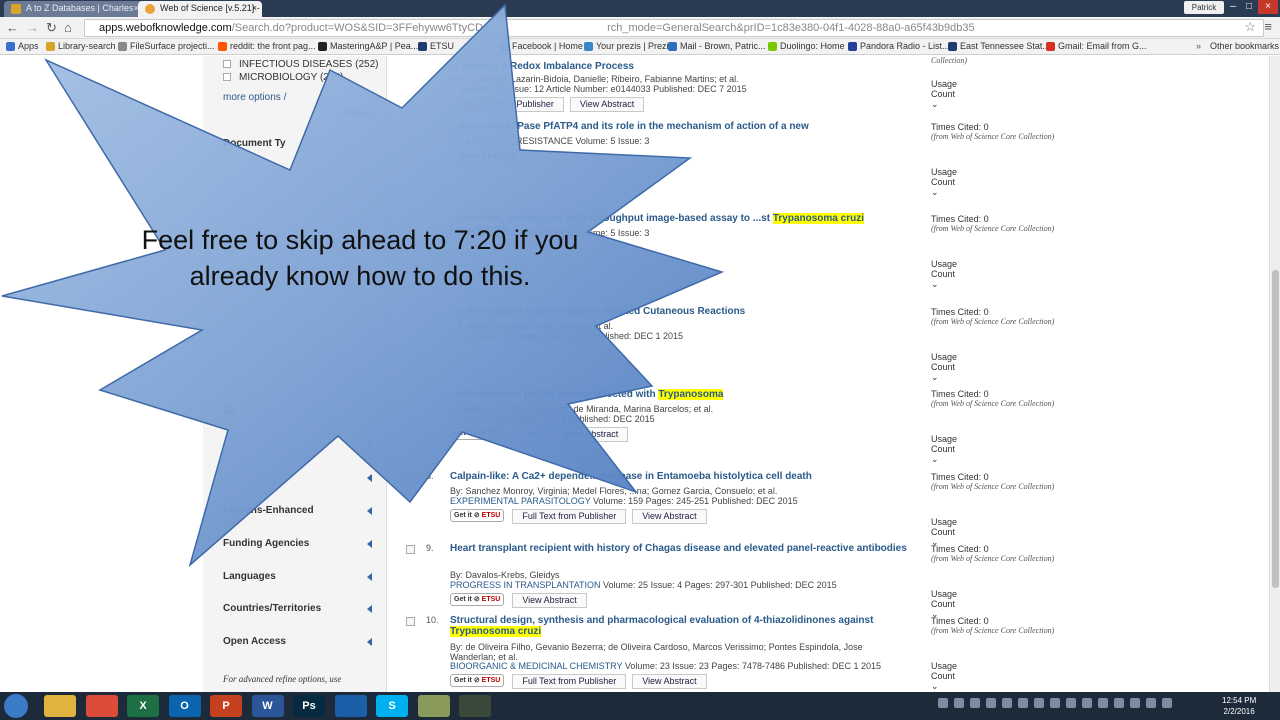 The width and height of the screenshot is (1280, 720). I want to click on journal-name: BIOORGANIC & MEDICINAL CHEMISTRY, so click(536, 666).